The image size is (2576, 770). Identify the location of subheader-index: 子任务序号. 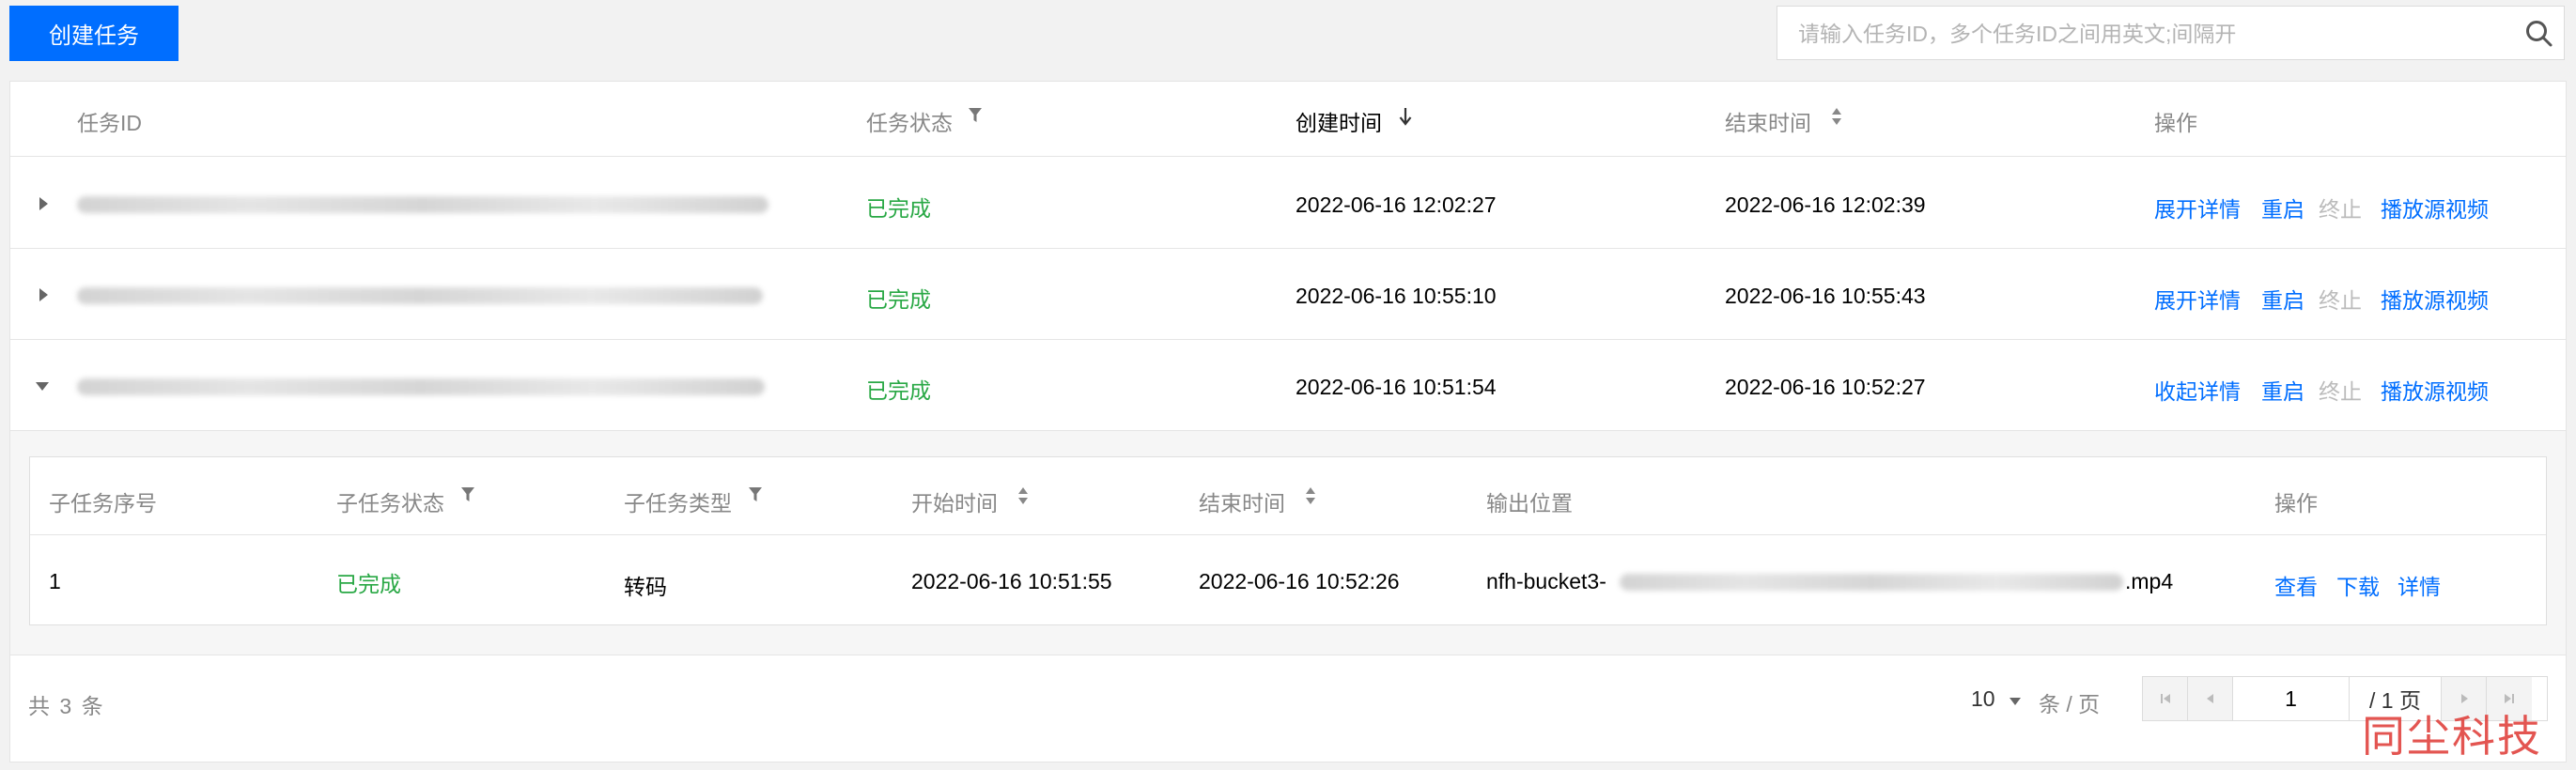
(103, 503).